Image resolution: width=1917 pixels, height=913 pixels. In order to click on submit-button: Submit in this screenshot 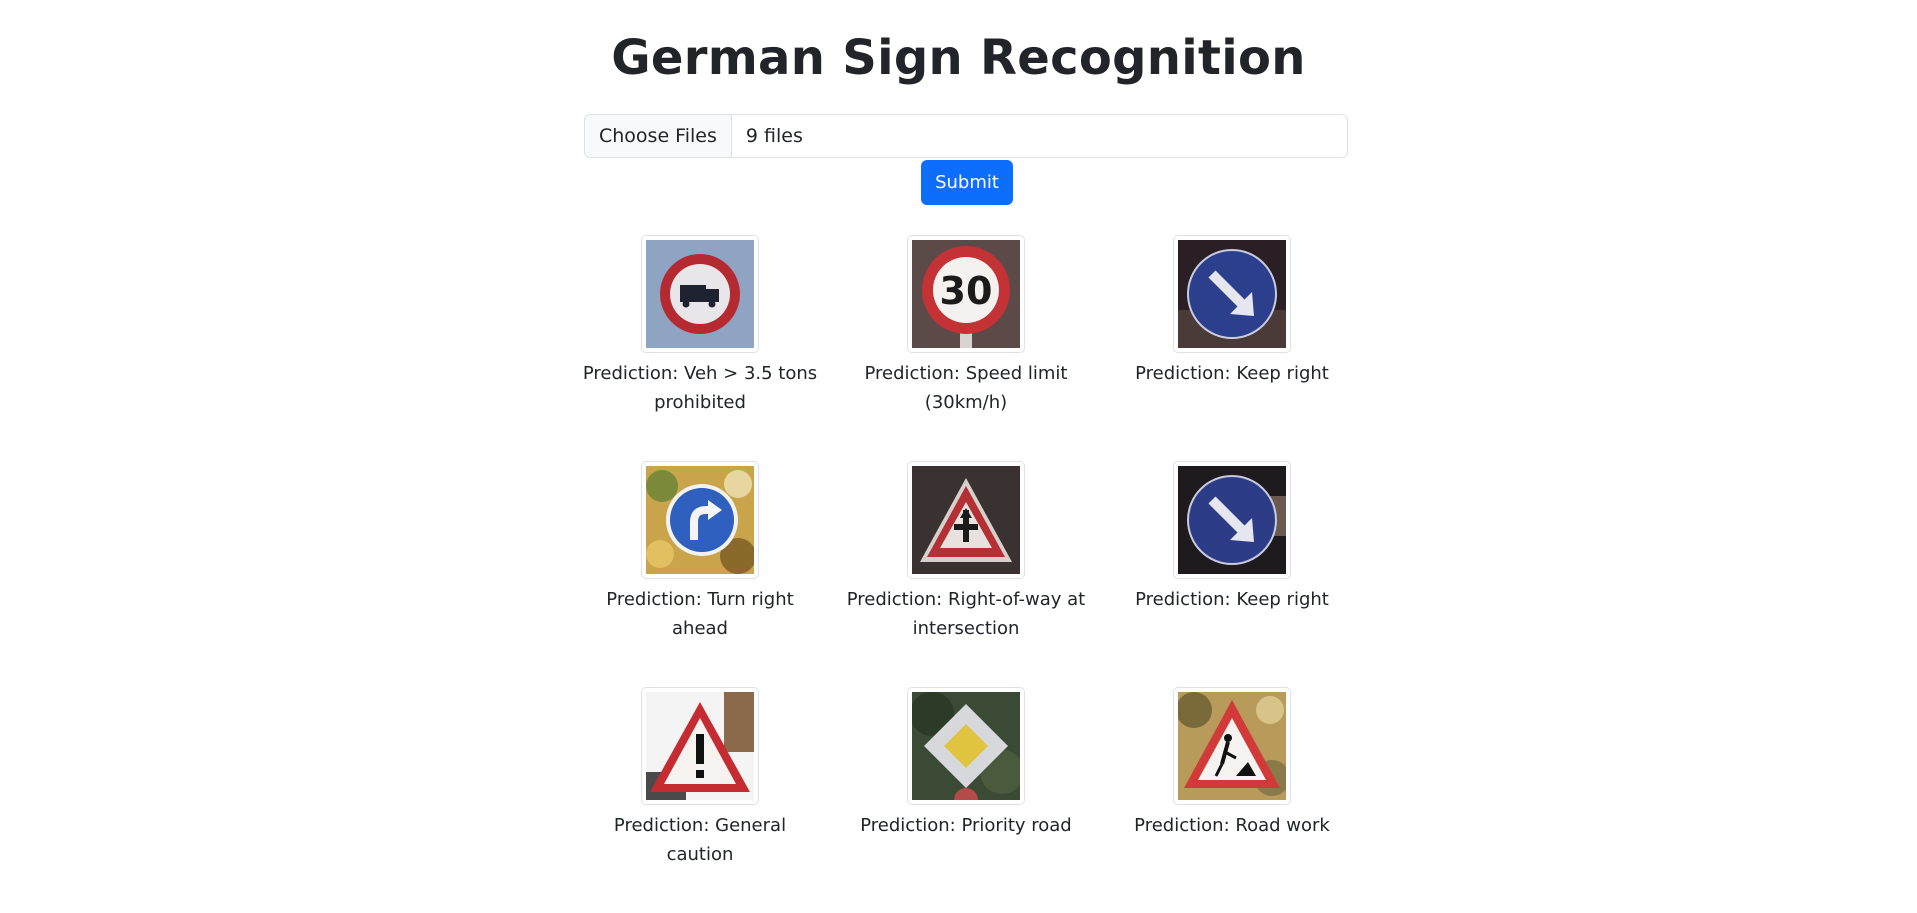, I will do `click(967, 182)`.